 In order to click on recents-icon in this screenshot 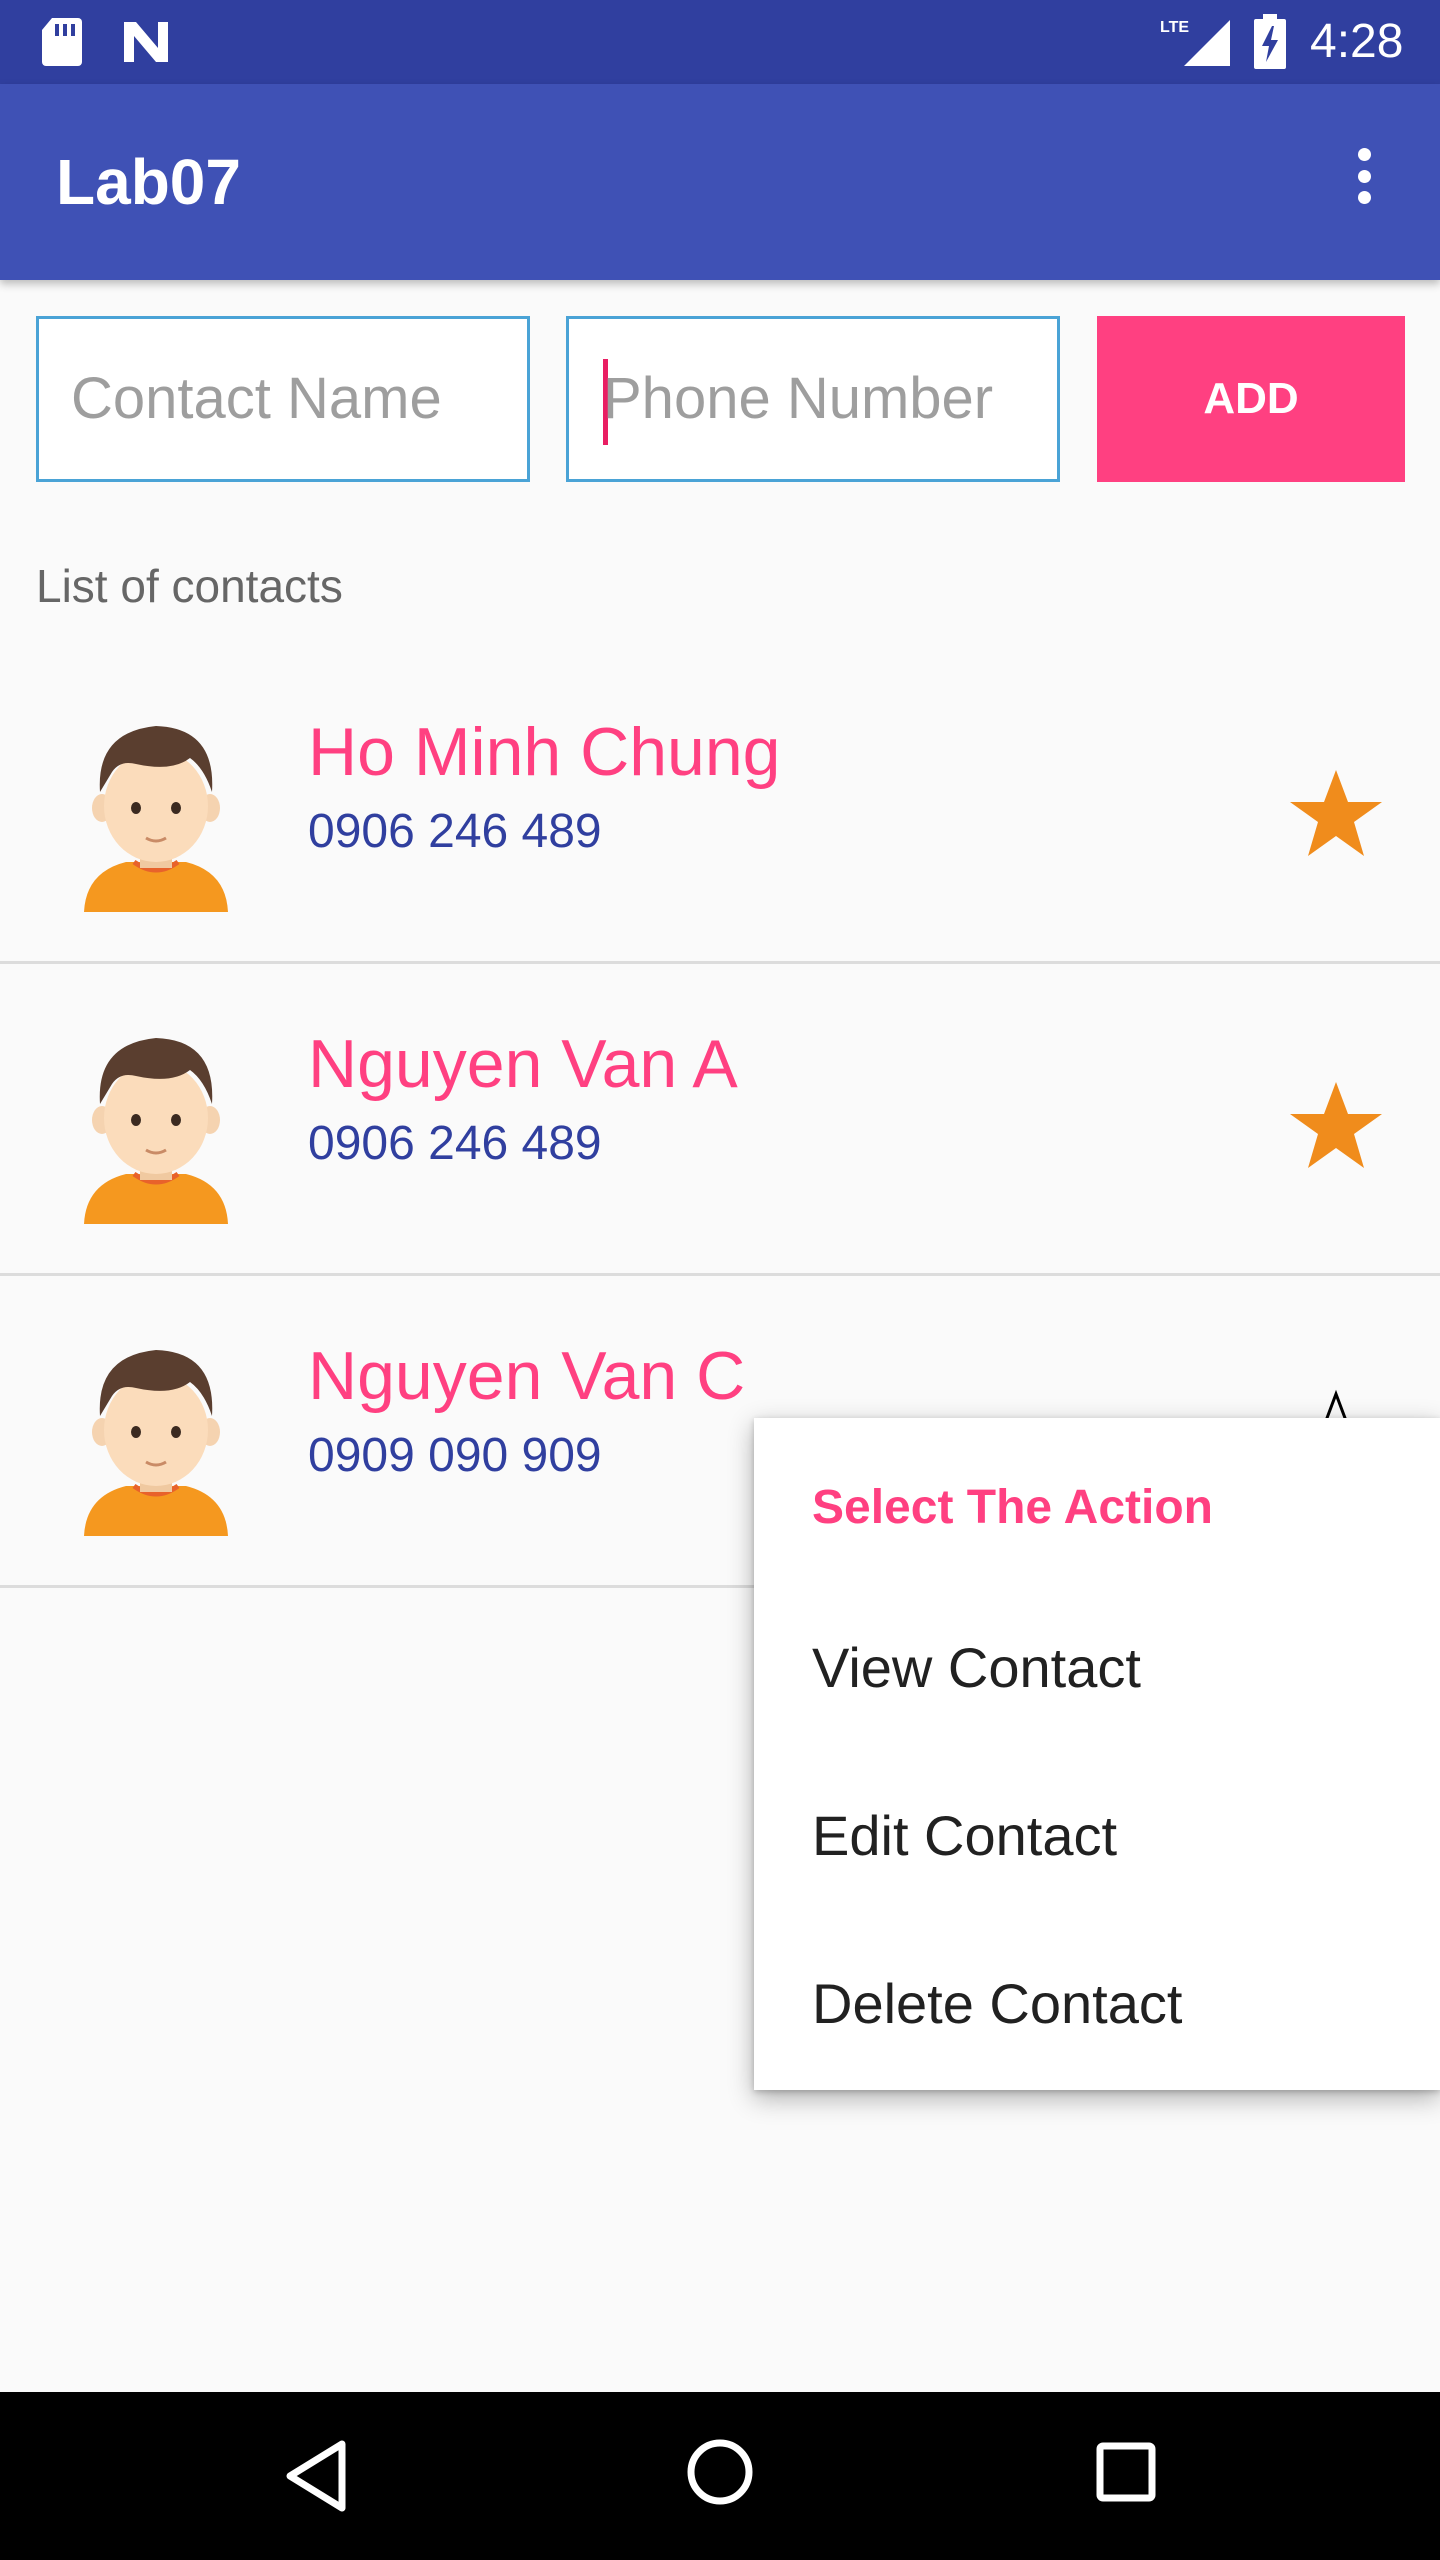, I will do `click(1126, 2472)`.